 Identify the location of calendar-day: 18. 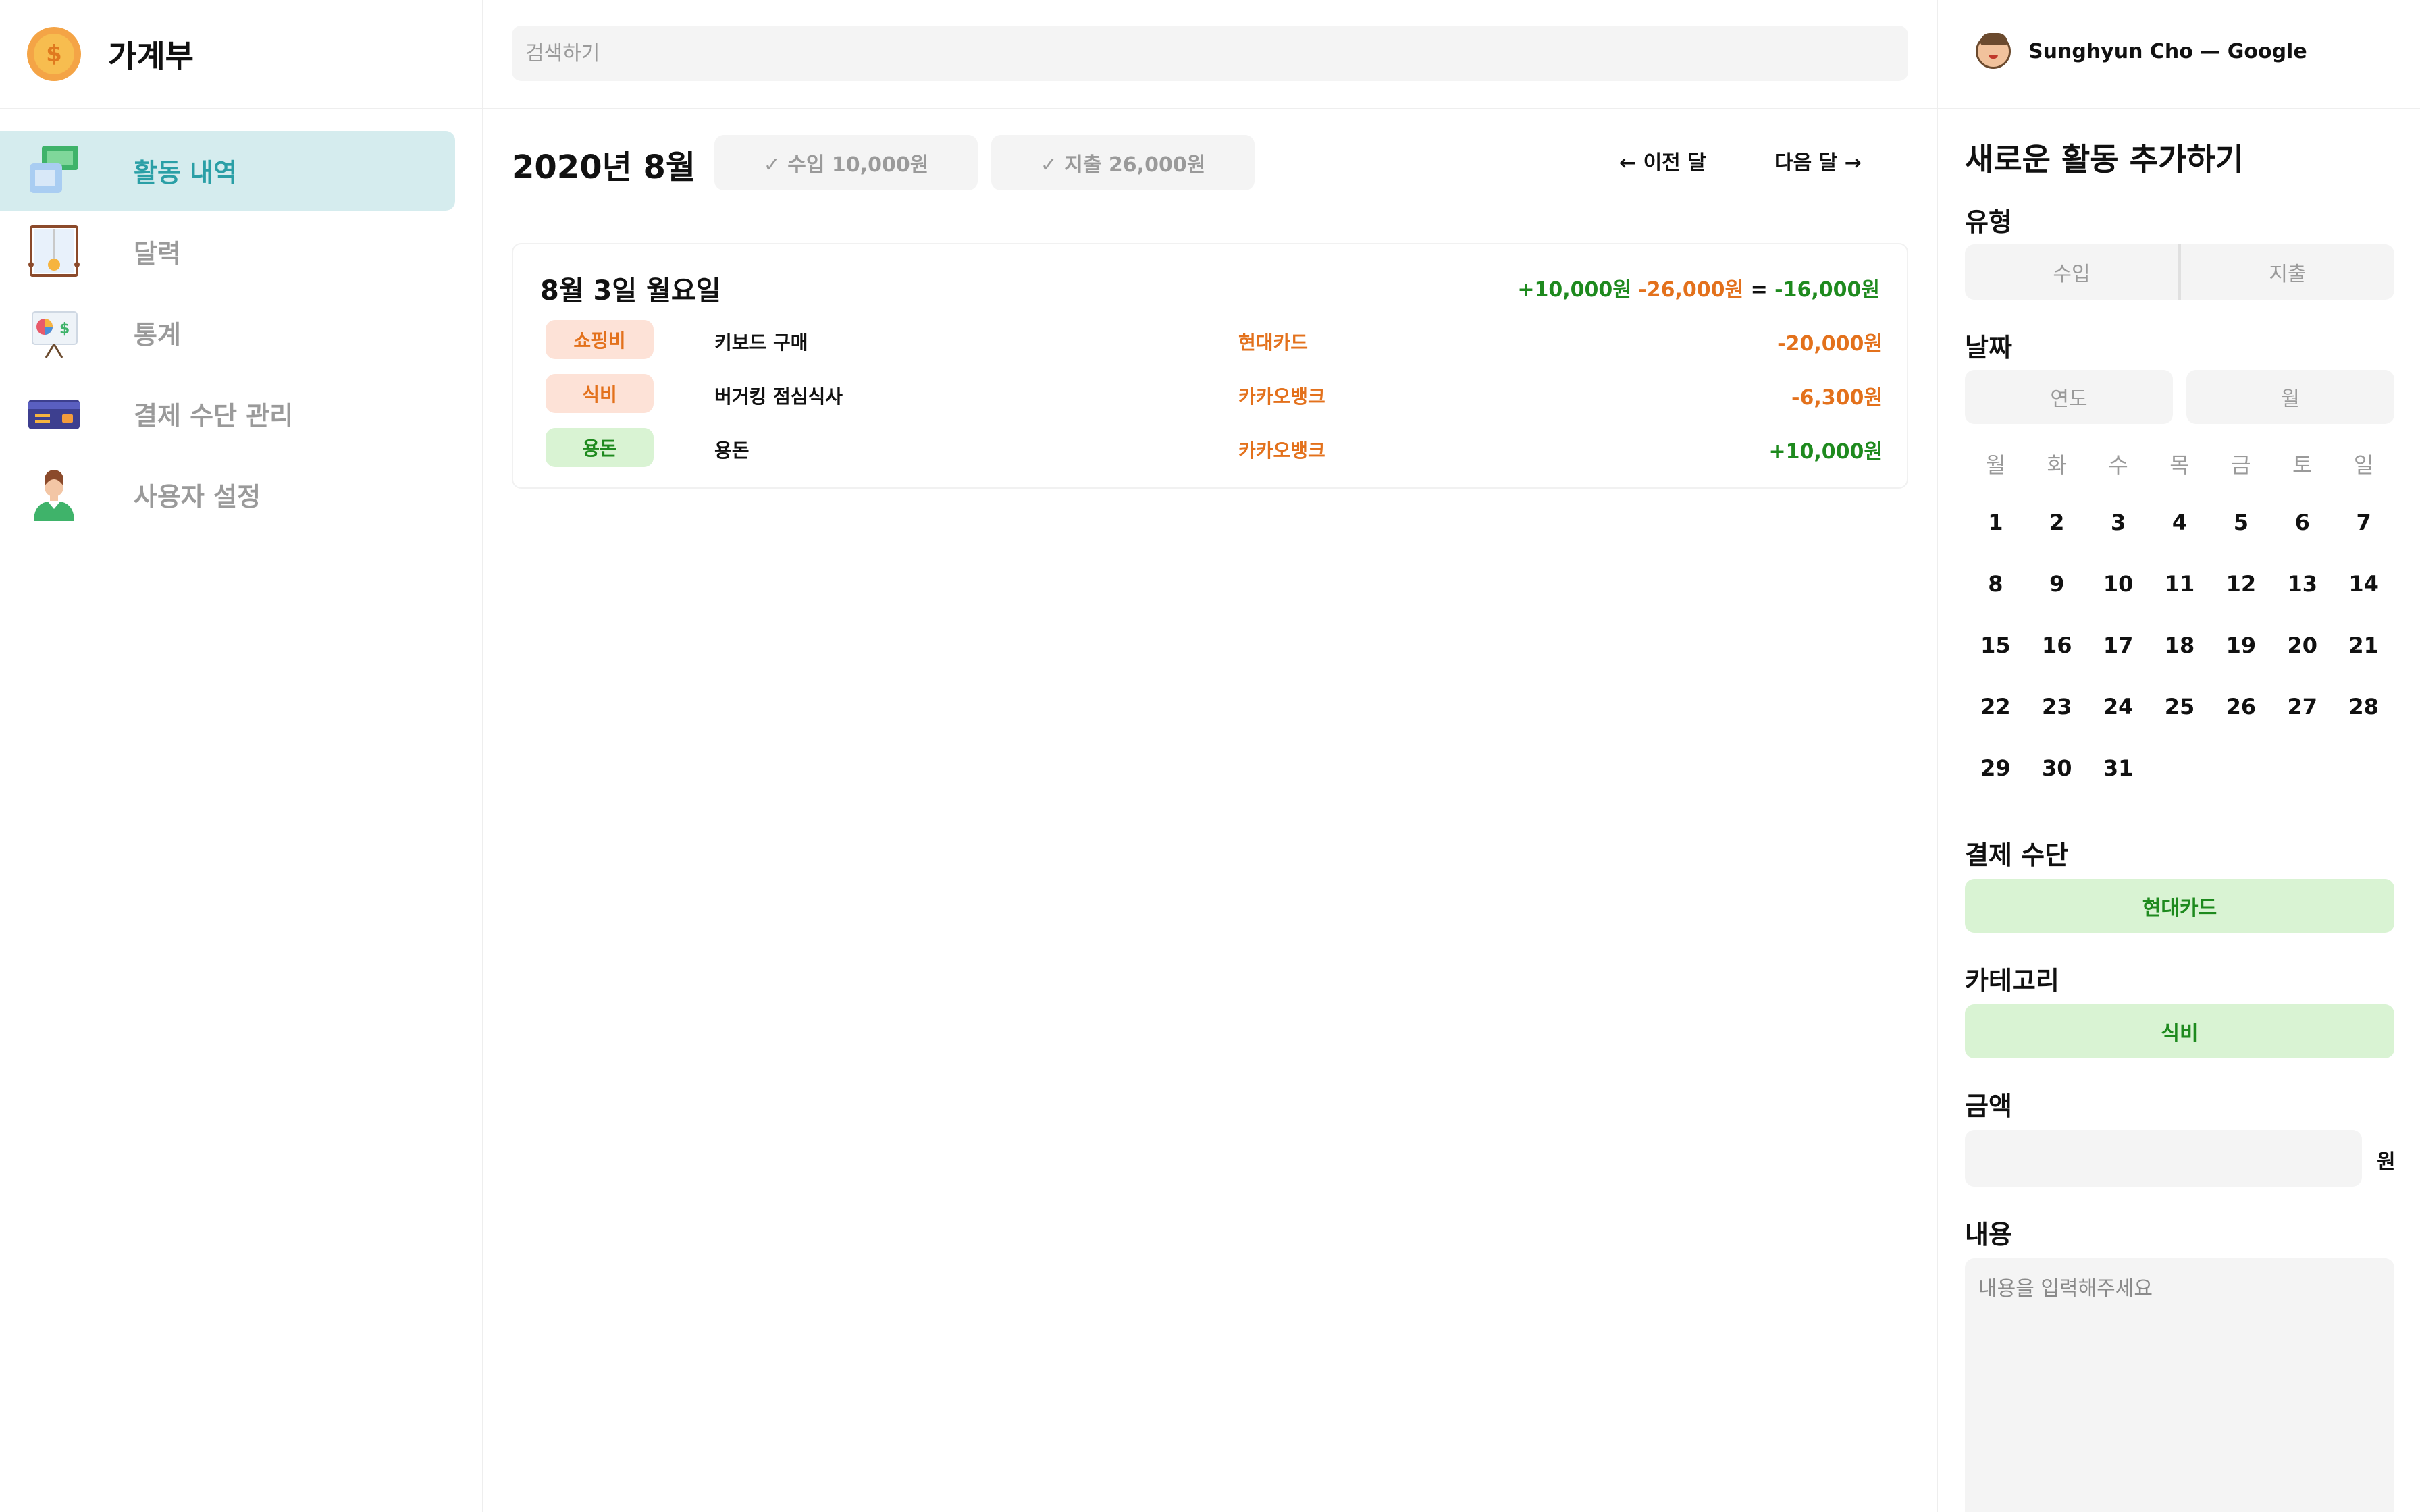
(2180, 663).